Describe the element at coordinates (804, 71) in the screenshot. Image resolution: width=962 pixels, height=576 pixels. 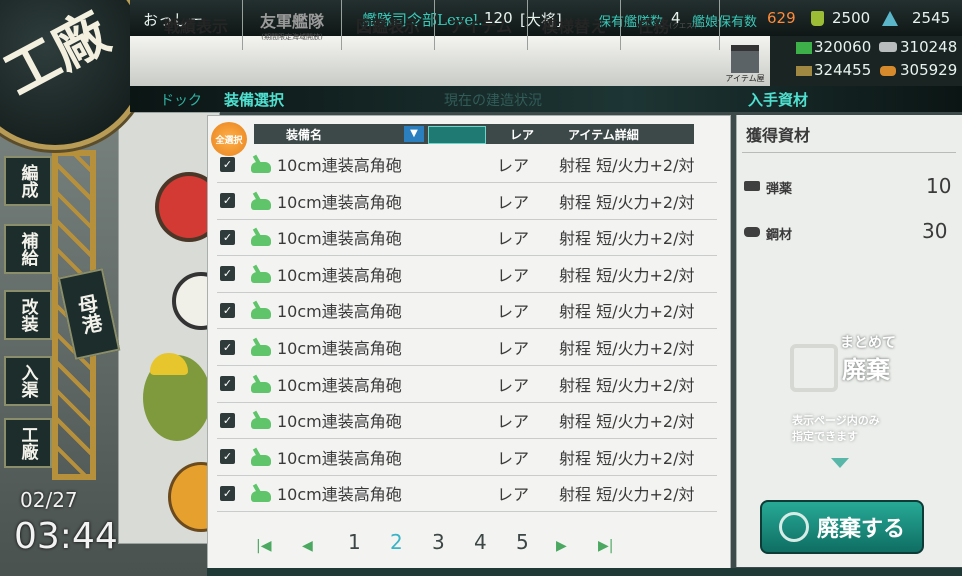
I see `ammo-icon` at that location.